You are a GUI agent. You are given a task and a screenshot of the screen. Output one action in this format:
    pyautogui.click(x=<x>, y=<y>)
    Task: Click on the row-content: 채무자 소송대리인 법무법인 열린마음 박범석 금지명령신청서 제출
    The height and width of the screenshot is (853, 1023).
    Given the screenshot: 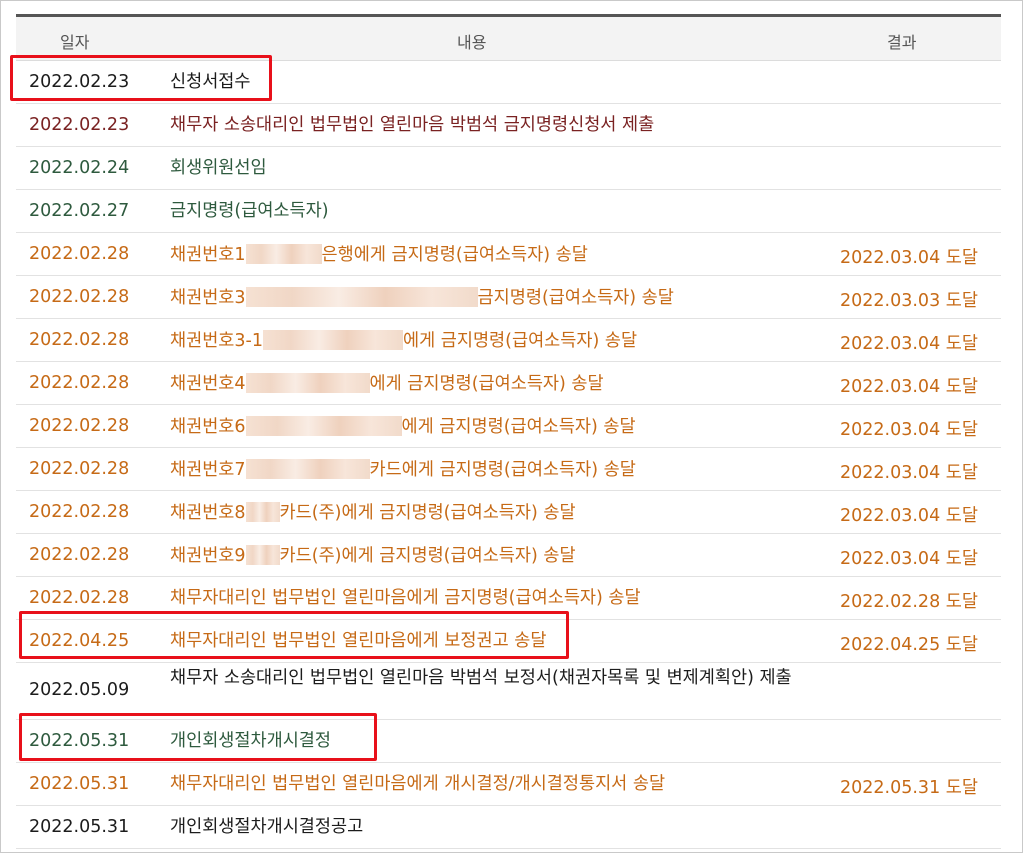 What is the action you would take?
    pyautogui.click(x=412, y=125)
    